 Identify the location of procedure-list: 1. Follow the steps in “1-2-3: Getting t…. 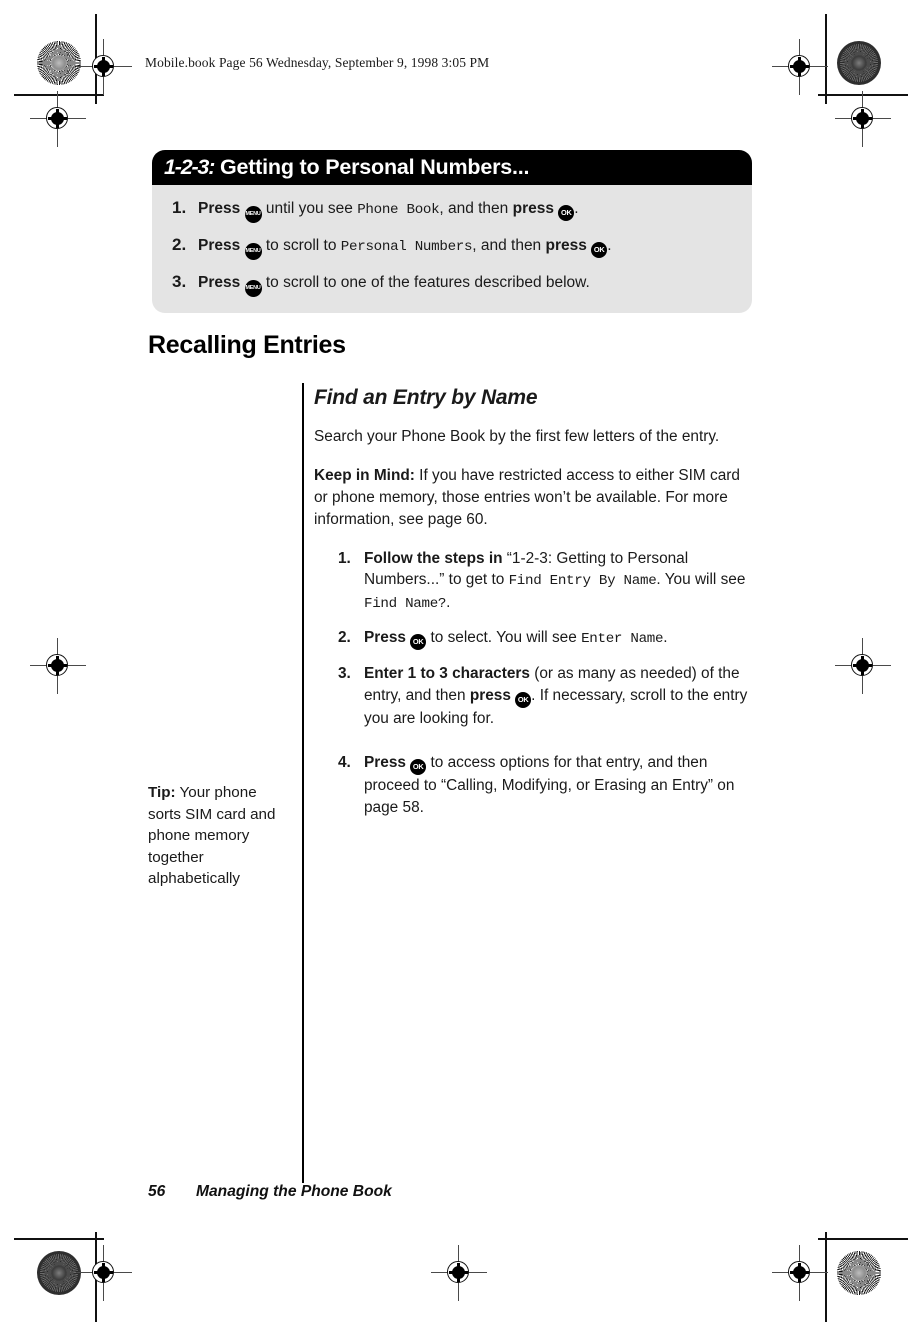
(531, 684).